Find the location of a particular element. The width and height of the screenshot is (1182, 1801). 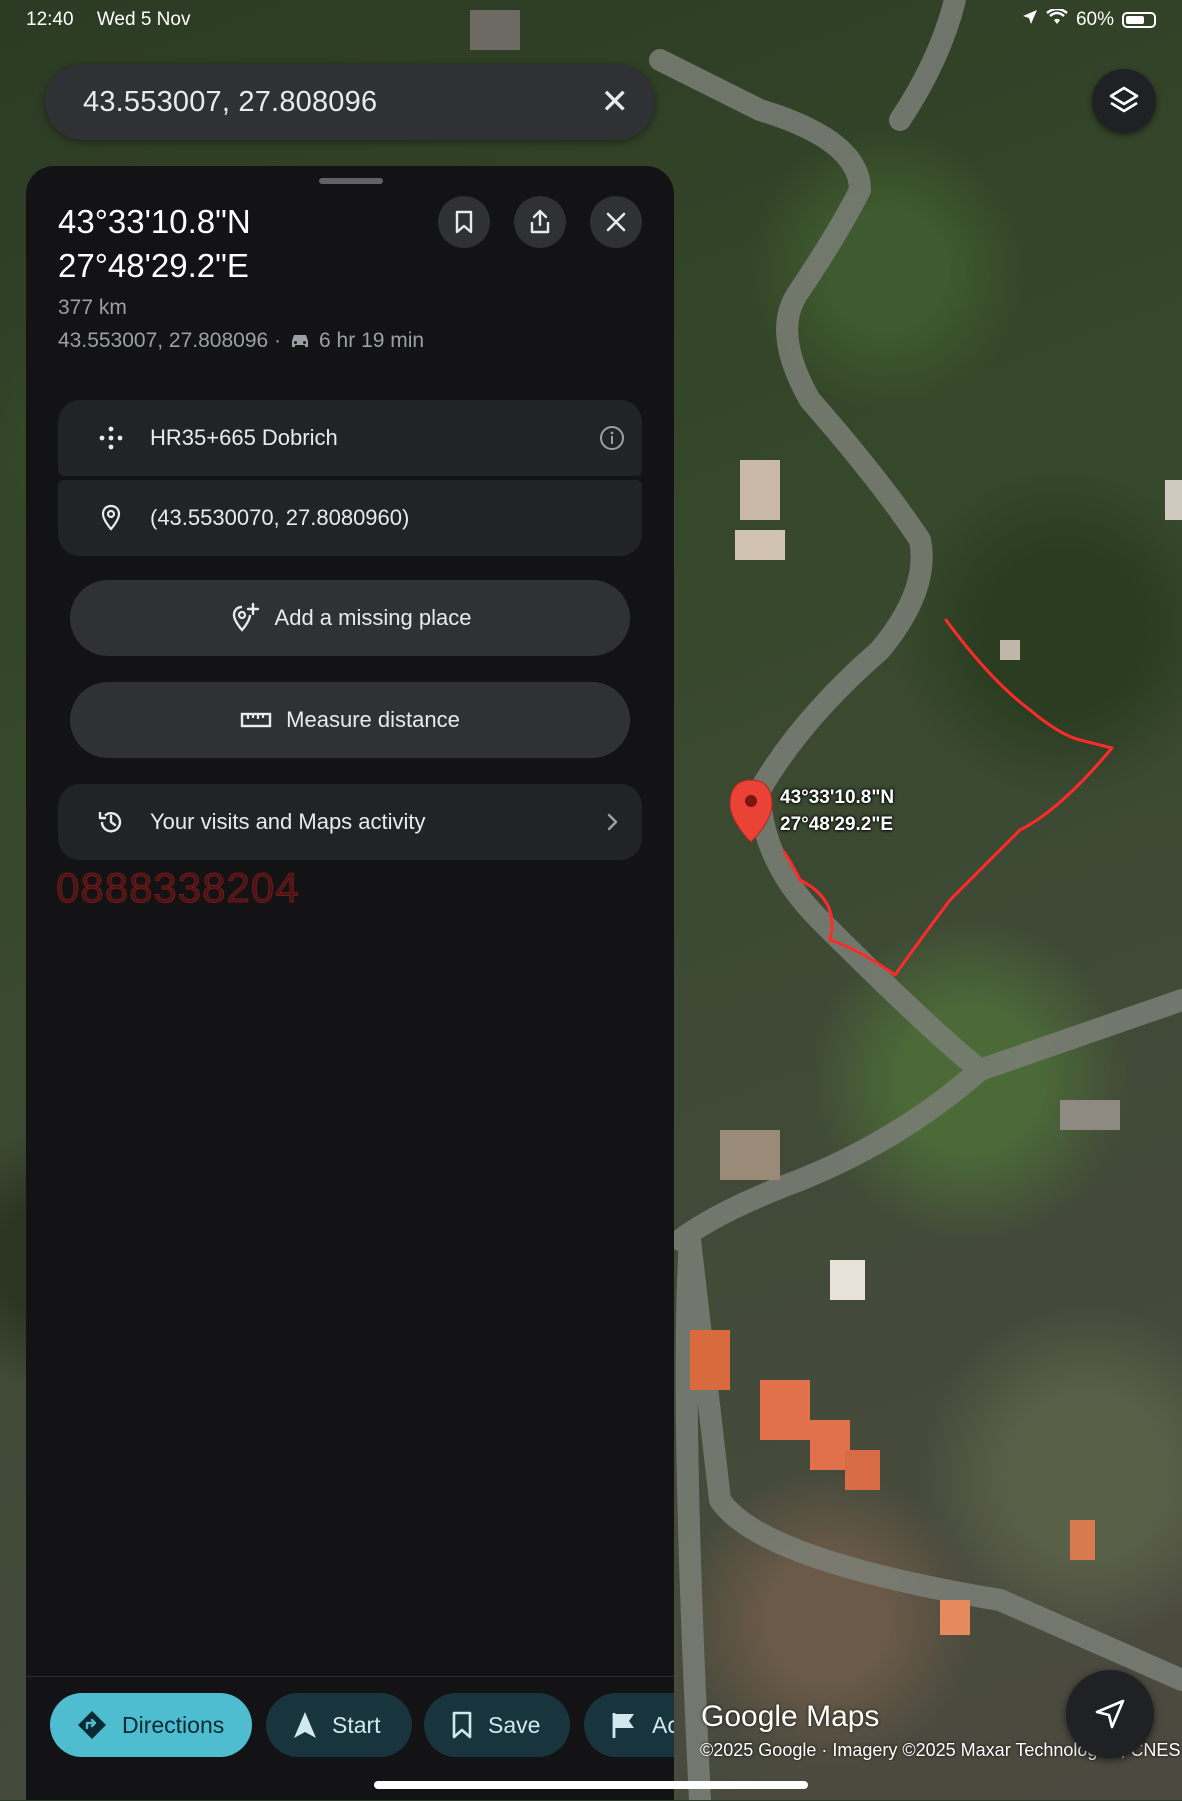

place-title-lng: 27°48'29.2"E is located at coordinates (153, 265).